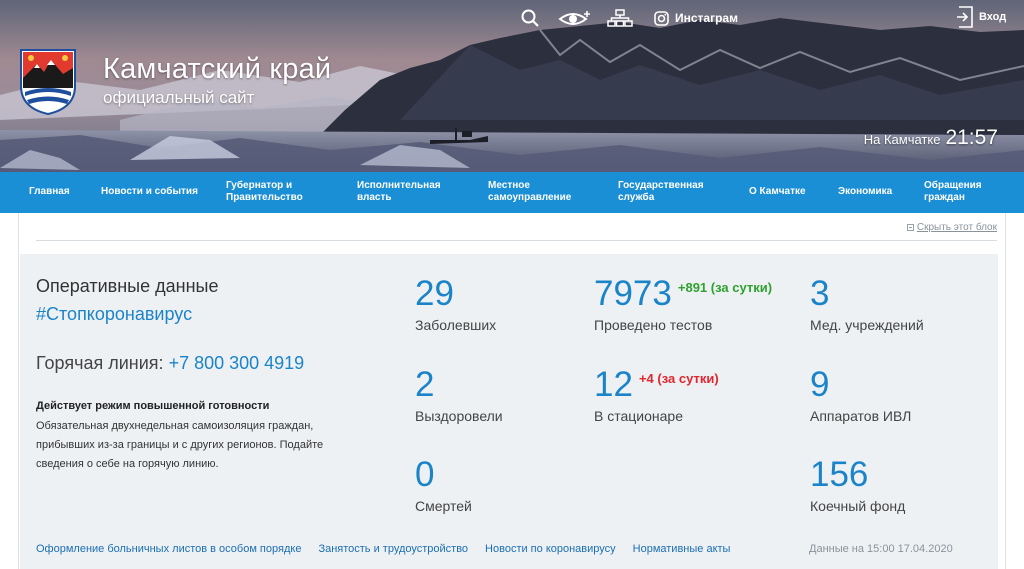  Describe the element at coordinates (777, 192) in the screenshot. I see `nav-item-about: О Камчатке` at that location.